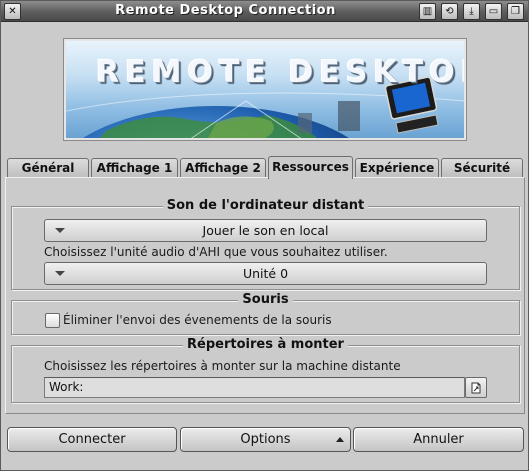 This screenshot has width=529, height=471. I want to click on connect-button: Connecter, so click(92, 439).